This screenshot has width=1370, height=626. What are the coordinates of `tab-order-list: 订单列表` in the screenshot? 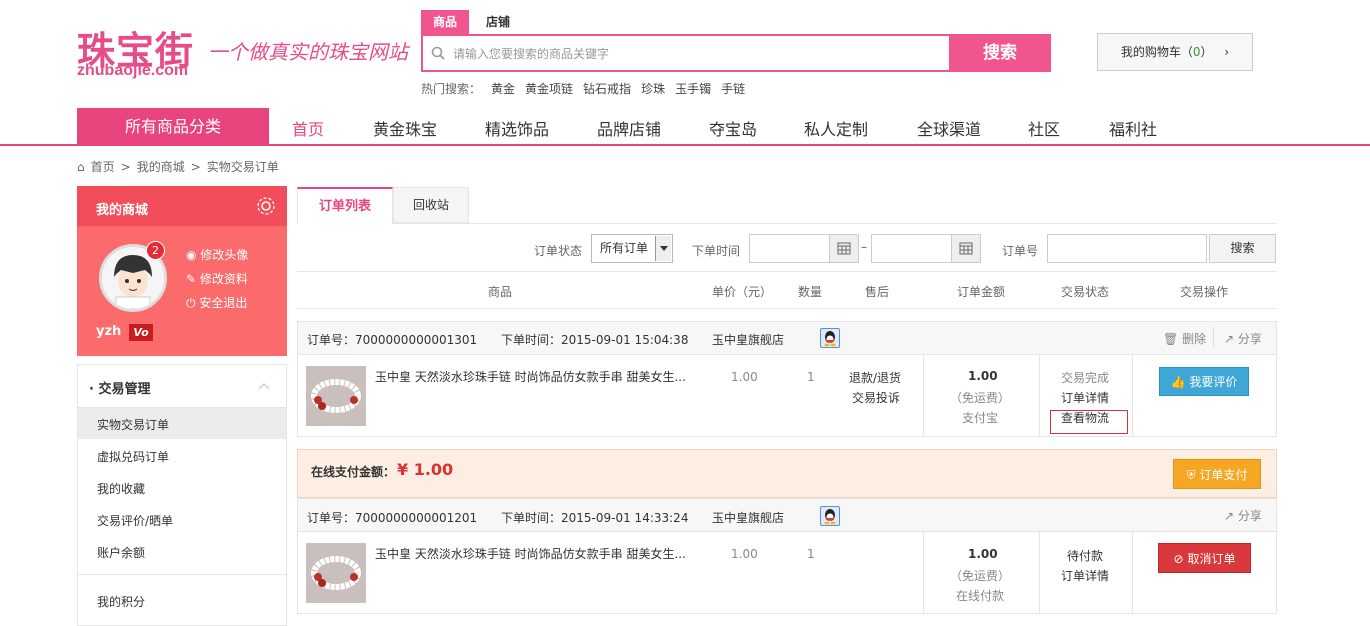 It's located at (345, 205).